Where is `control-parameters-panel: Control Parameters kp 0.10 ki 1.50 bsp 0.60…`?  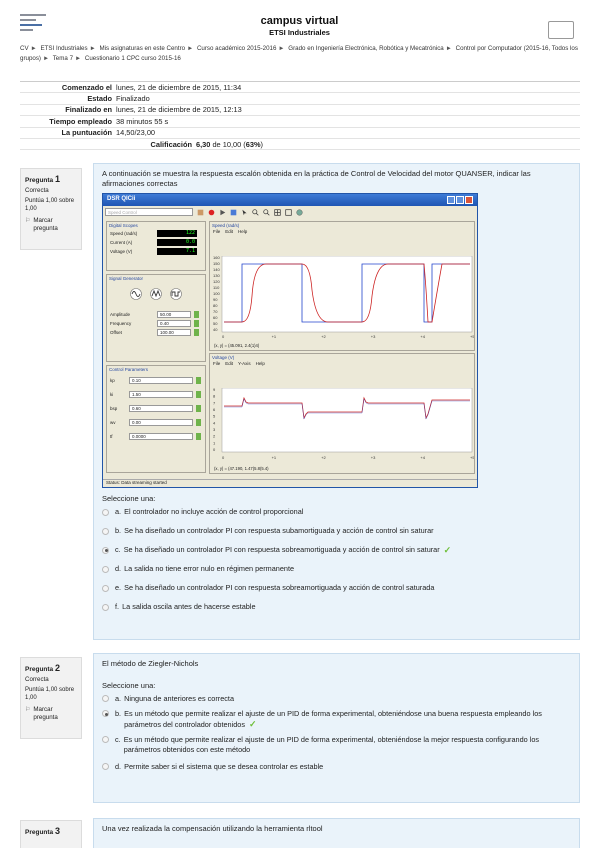 control-parameters-panel: Control Parameters kp 0.10 ki 1.50 bsp 0.60… is located at coordinates (156, 419).